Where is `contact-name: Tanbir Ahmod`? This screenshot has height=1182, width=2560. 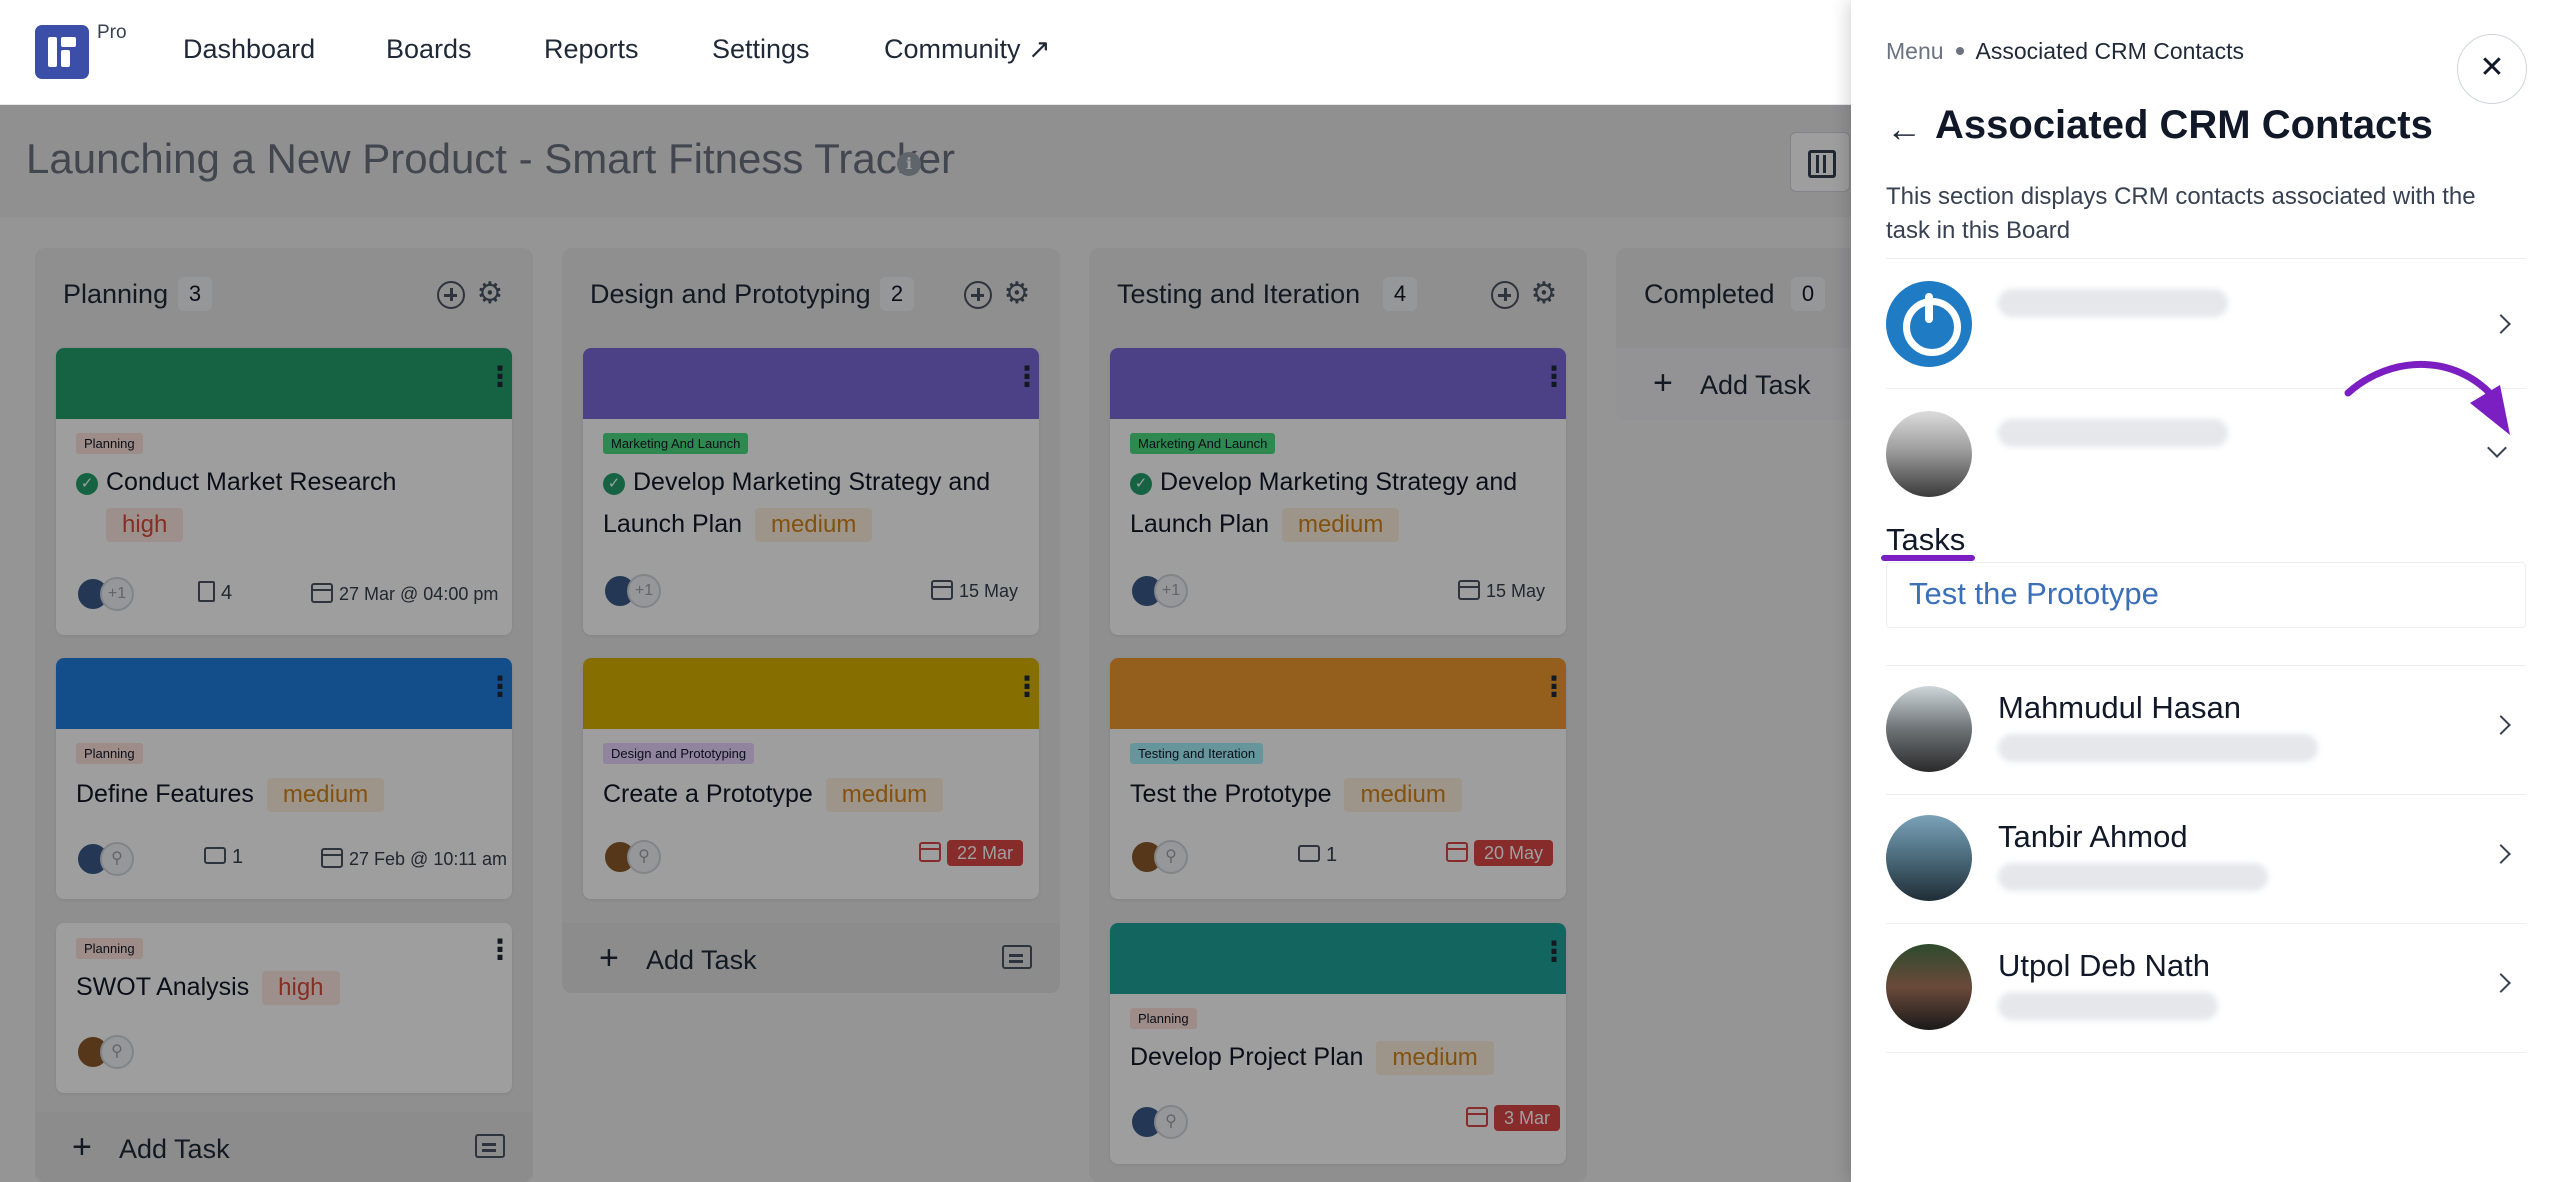
contact-name: Tanbir Ahmod is located at coordinates (2093, 836).